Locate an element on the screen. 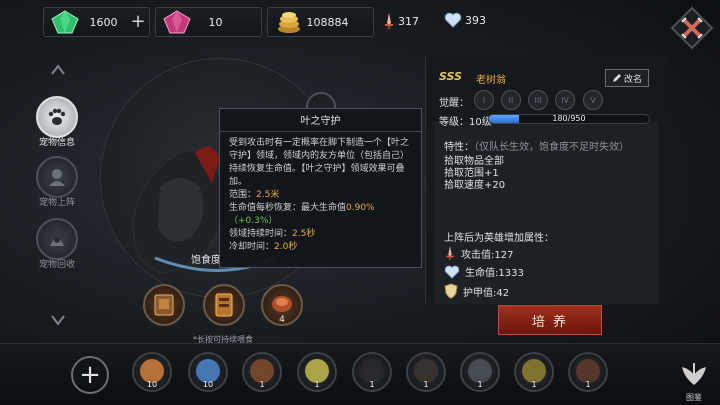  roster-pet-6: 1 is located at coordinates (426, 372).